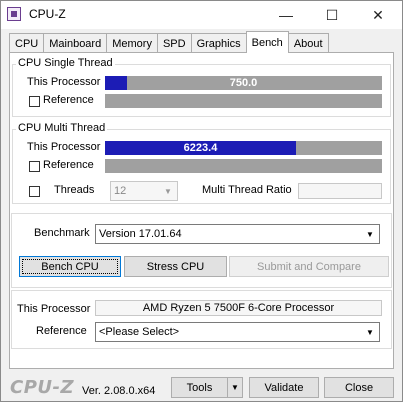 The width and height of the screenshot is (403, 402). Describe the element at coordinates (47, 14) in the screenshot. I see `window-title: CPU-Z` at that location.